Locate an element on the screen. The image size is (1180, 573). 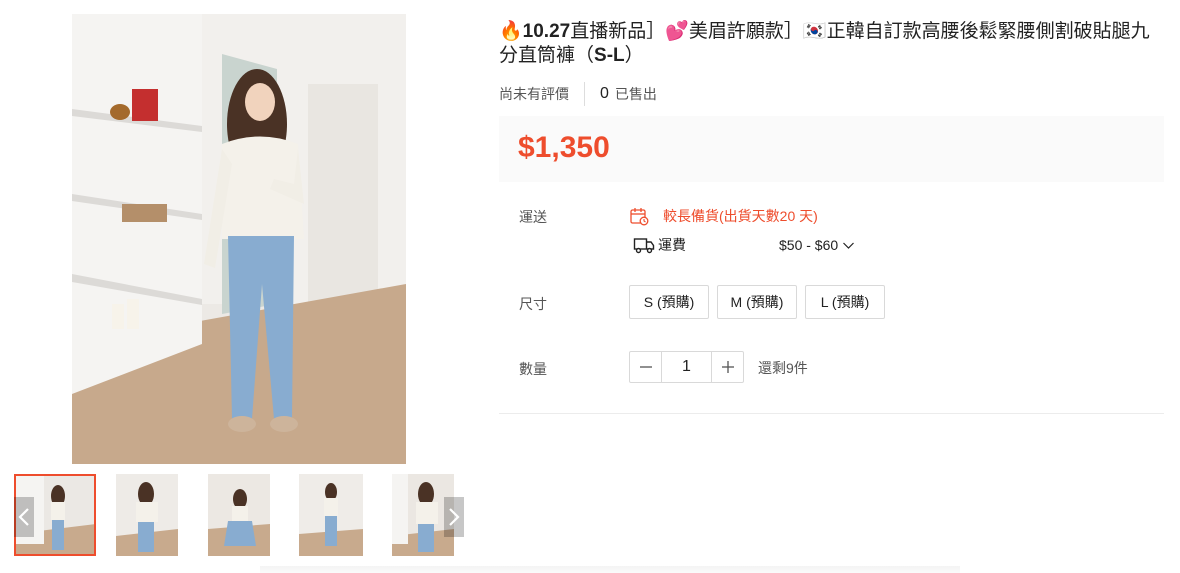
shipping-fee-label: 運費 is located at coordinates (672, 245).